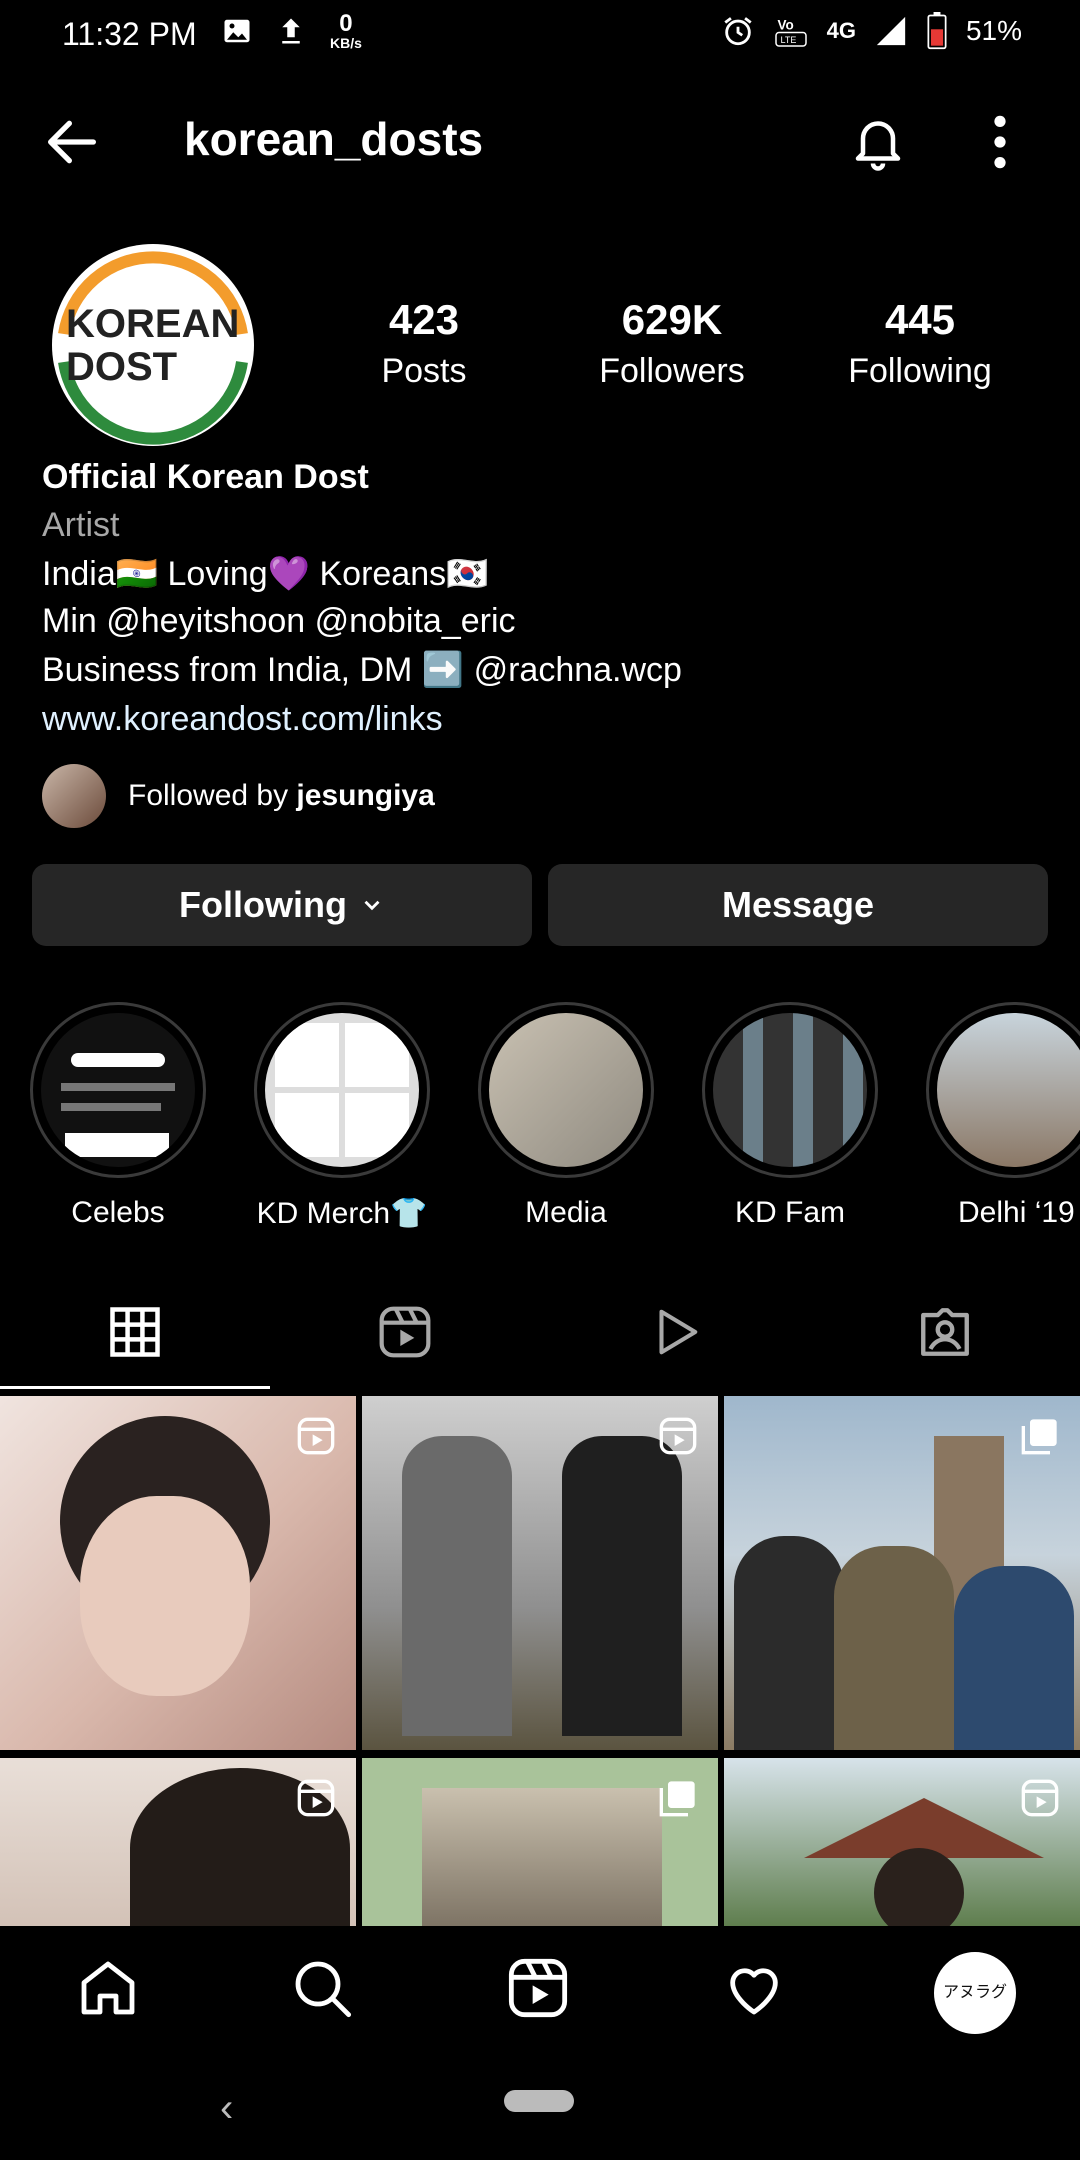  What do you see at coordinates (937, 31) in the screenshot?
I see `battery-icon` at bounding box center [937, 31].